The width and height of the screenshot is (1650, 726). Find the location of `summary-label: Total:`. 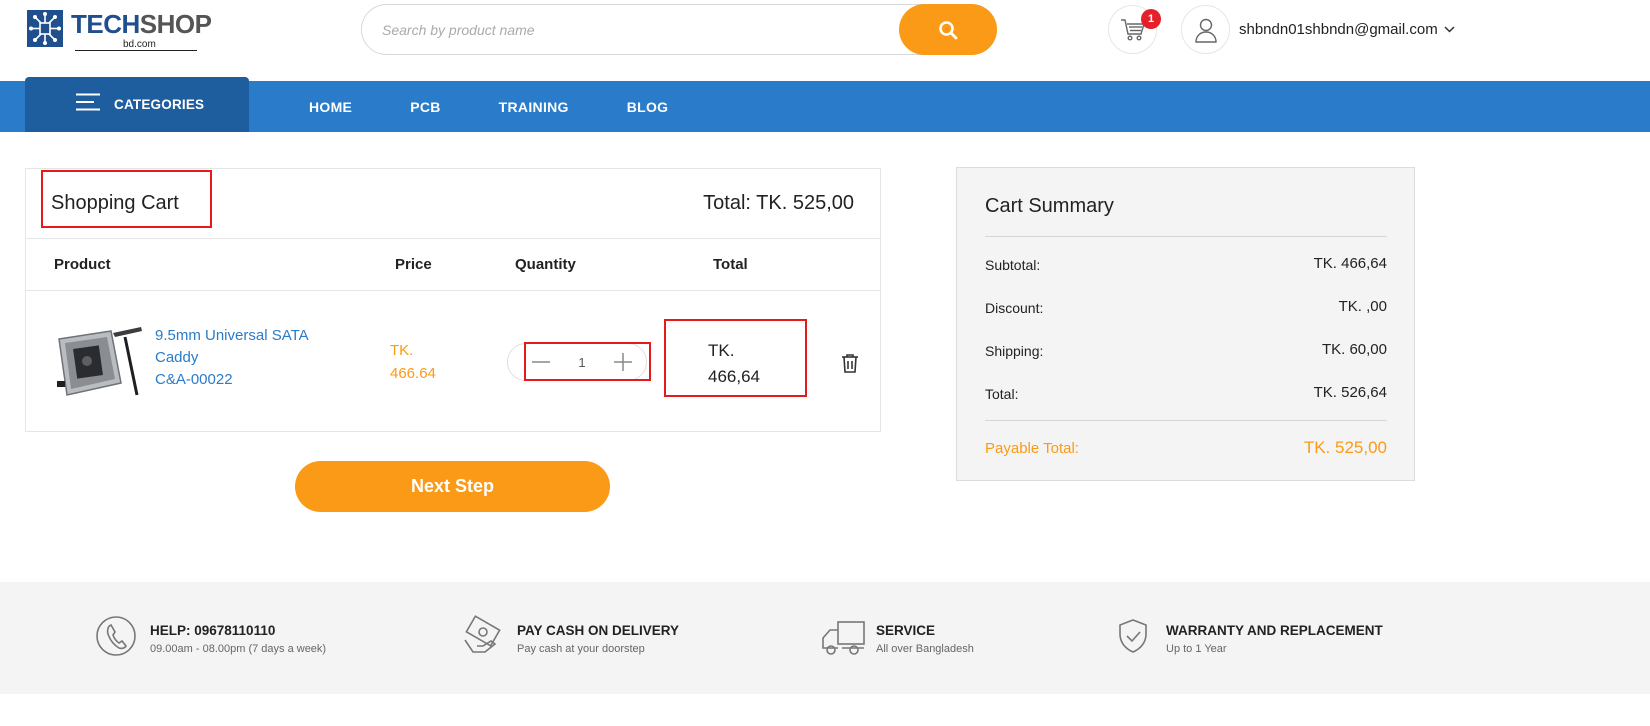

summary-label: Total: is located at coordinates (1002, 394).